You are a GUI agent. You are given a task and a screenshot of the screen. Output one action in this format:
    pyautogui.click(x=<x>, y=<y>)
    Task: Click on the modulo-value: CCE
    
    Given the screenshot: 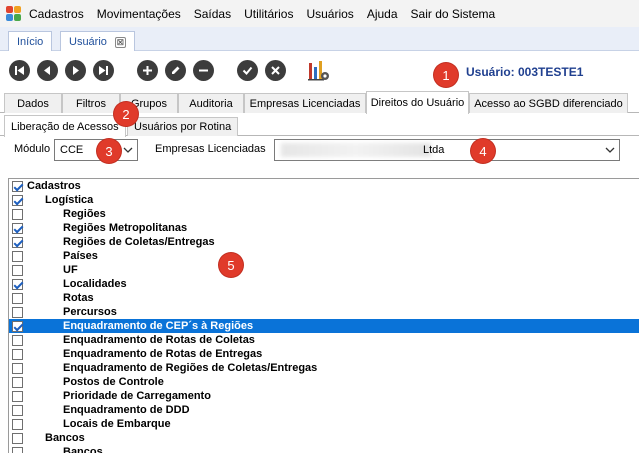 What is the action you would take?
    pyautogui.click(x=72, y=150)
    